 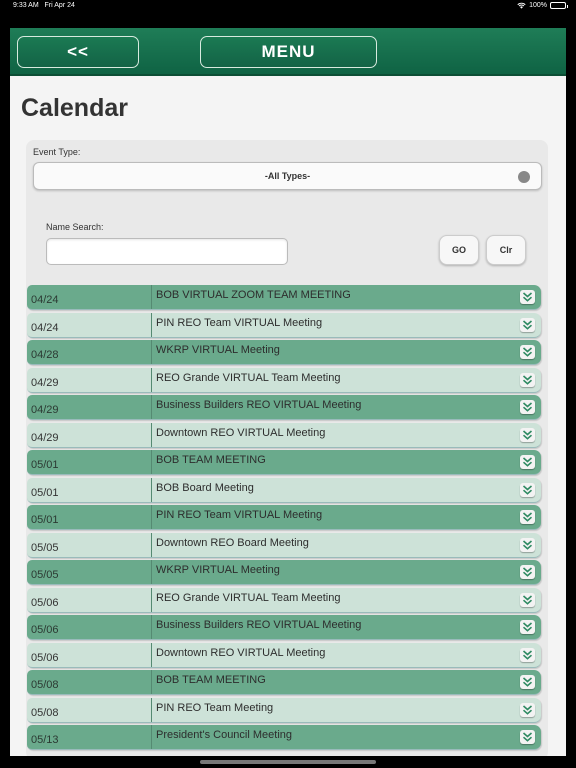 I want to click on event-row: 05/05 Downtown REO Board Meeting, so click(x=284, y=545).